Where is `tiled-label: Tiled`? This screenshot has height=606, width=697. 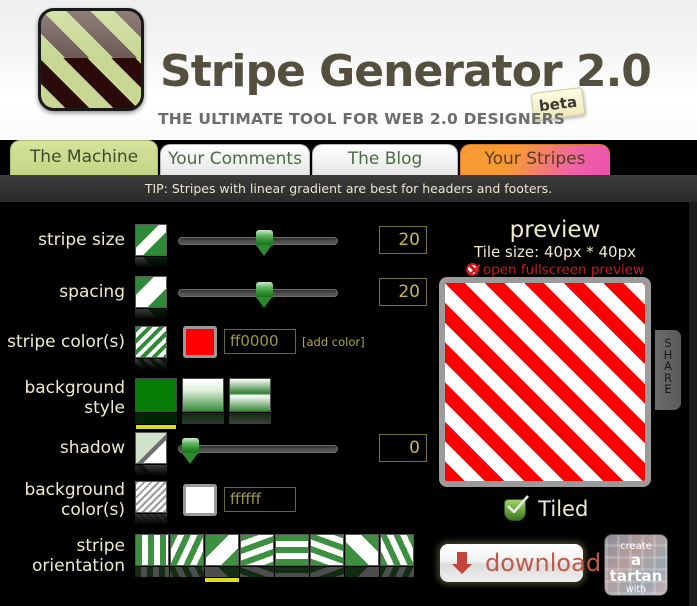
tiled-label: Tiled is located at coordinates (563, 509).